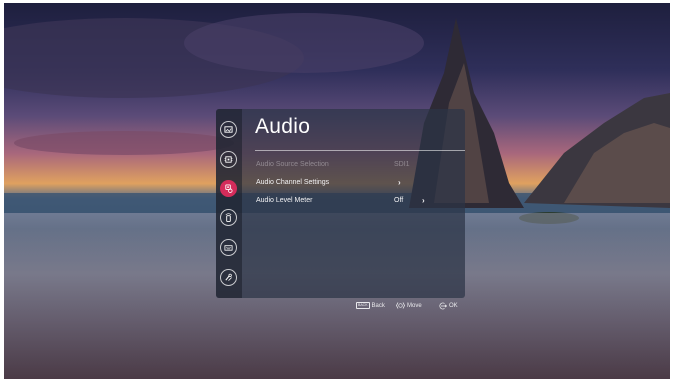 The image size is (673, 380). Describe the element at coordinates (228, 159) in the screenshot. I see `processor-icon` at that location.